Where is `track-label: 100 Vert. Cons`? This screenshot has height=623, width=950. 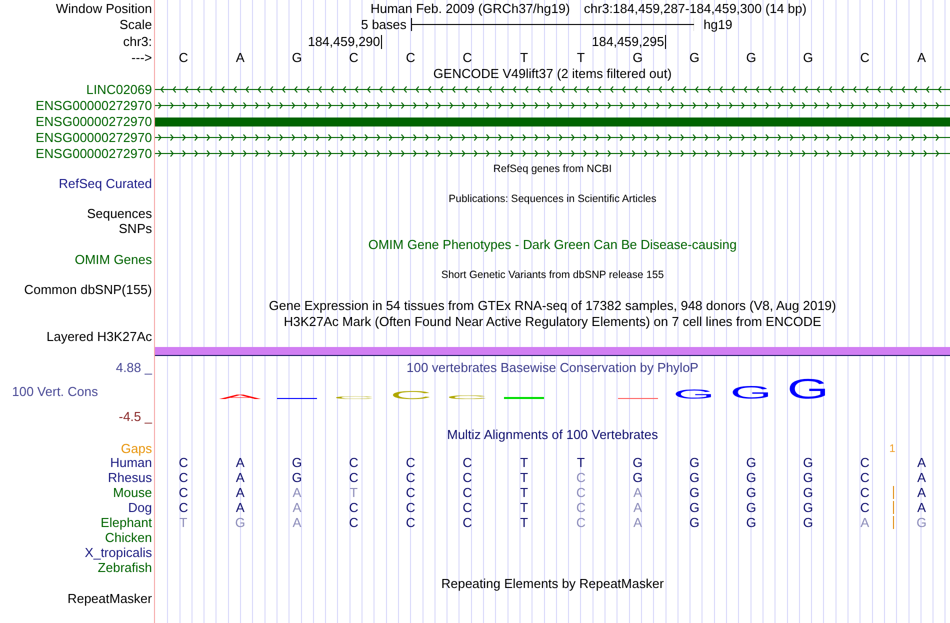 track-label: 100 Vert. Cons is located at coordinates (49, 392).